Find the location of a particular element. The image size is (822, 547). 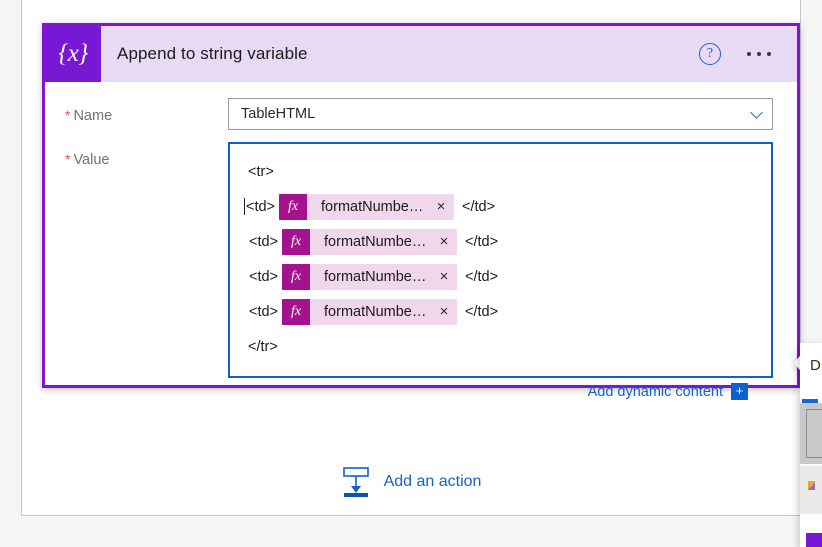

html-tag-text: </tr> is located at coordinates (263, 346).